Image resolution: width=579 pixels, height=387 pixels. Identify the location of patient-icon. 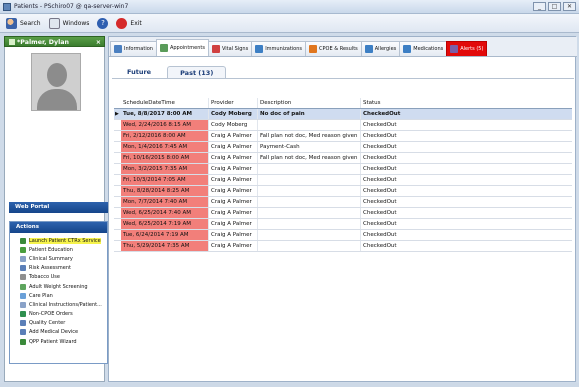
(12, 42).